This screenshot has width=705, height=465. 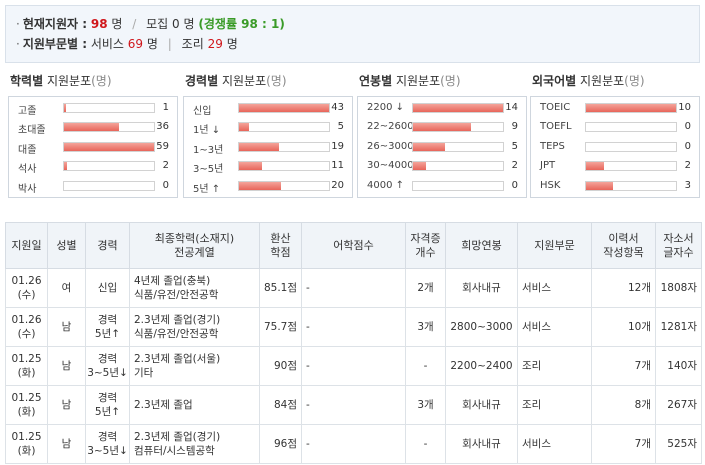 What do you see at coordinates (26, 327) in the screenshot?
I see `cell-date: 01.26 (수)` at bounding box center [26, 327].